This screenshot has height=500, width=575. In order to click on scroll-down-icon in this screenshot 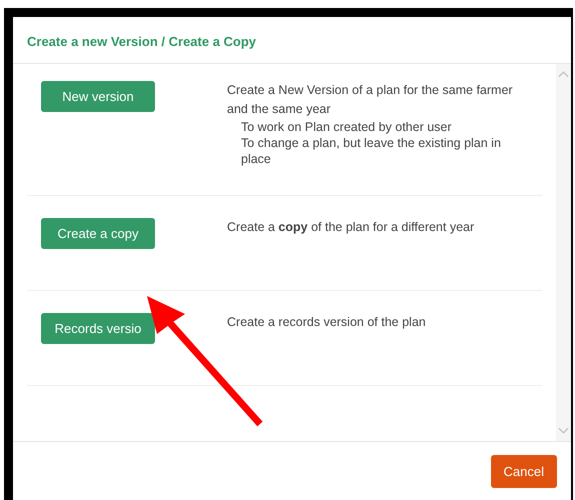, I will do `click(563, 431)`.